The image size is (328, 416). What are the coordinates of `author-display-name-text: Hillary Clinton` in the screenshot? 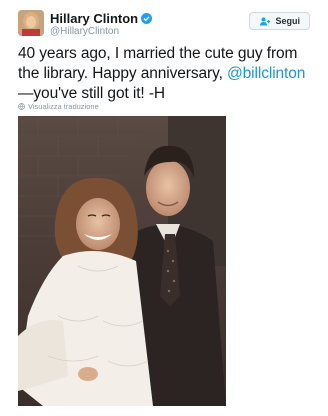 It's located at (94, 18).